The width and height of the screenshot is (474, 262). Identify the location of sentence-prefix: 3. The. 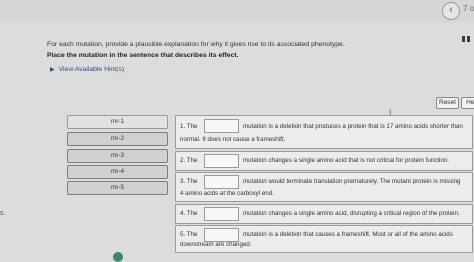
(189, 181).